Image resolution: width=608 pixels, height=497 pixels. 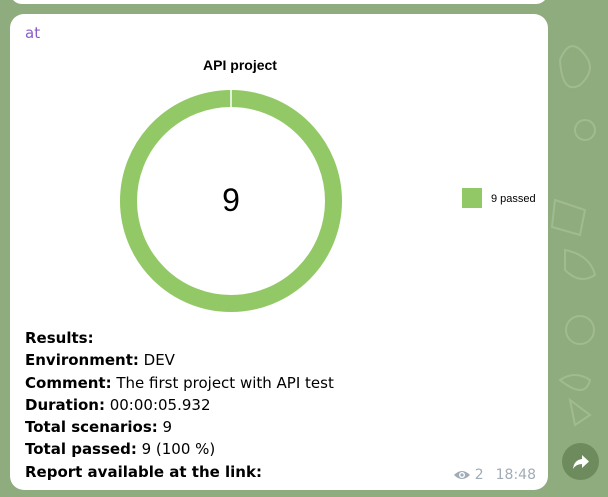 What do you see at coordinates (479, 475) in the screenshot?
I see `view-count: 2` at bounding box center [479, 475].